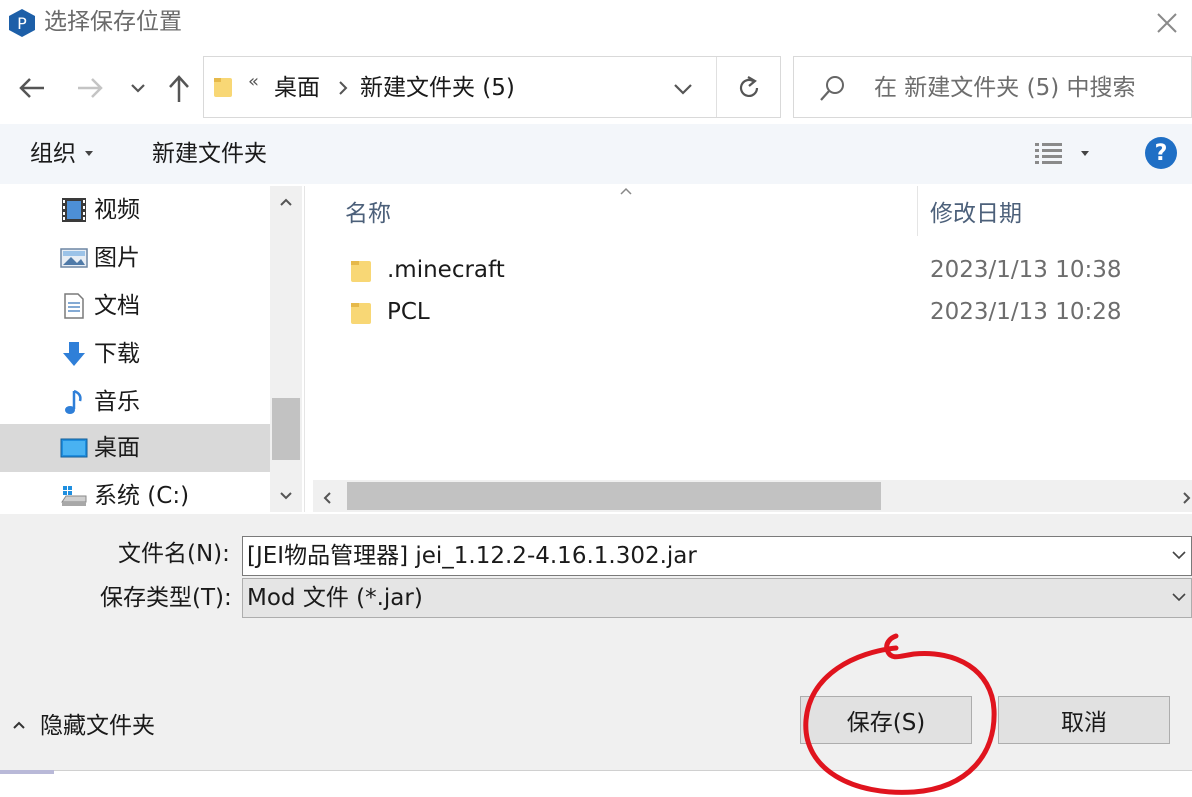  I want to click on sidebar-item-system-drive: 系统 (C:), so click(135, 492).